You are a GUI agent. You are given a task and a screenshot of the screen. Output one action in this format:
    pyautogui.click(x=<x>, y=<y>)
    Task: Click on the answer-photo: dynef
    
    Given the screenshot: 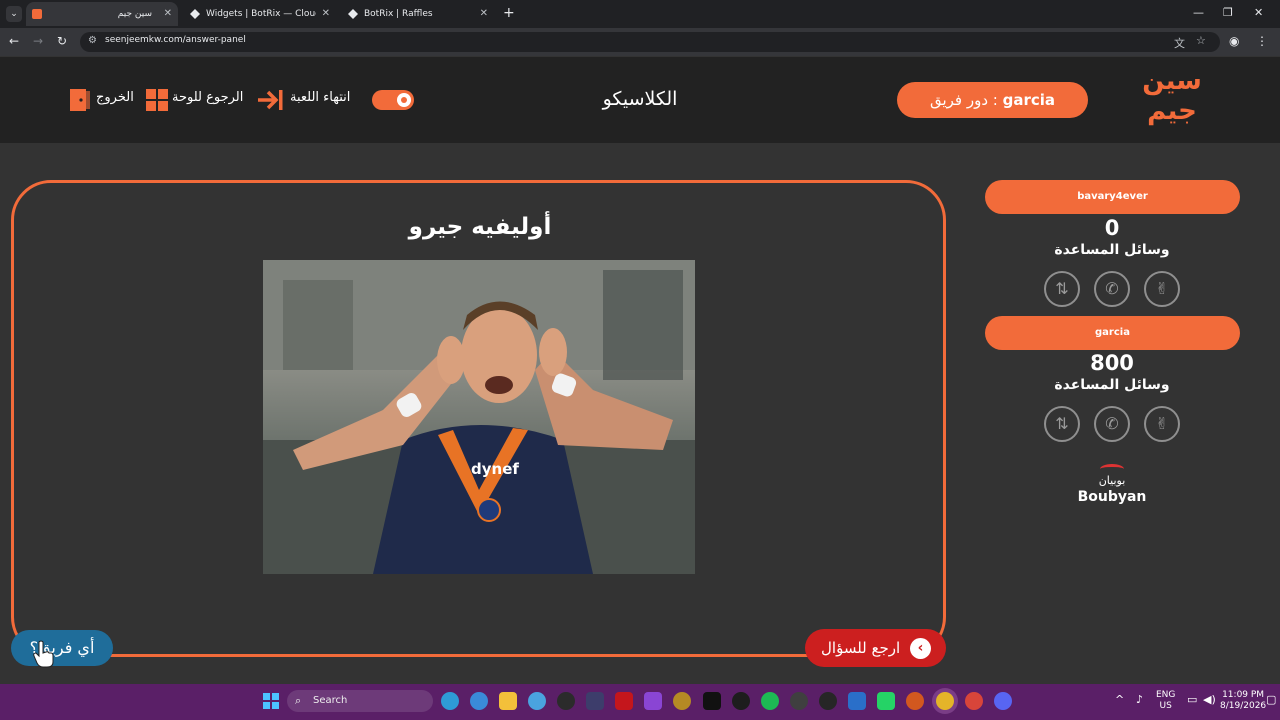 What is the action you would take?
    pyautogui.click(x=479, y=417)
    